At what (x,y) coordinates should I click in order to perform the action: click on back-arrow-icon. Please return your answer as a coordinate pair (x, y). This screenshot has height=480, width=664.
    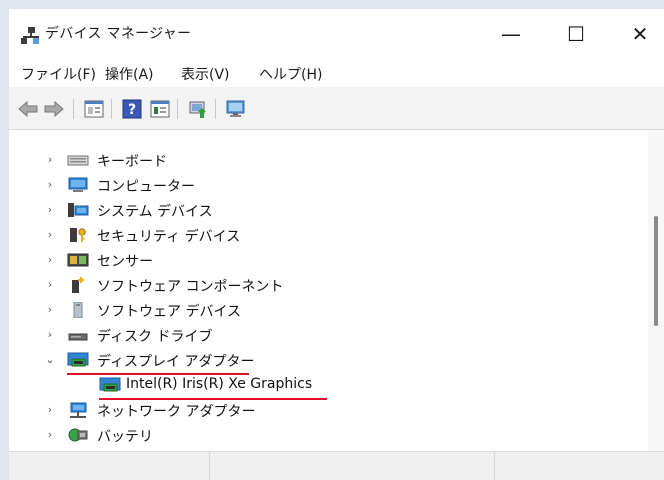
    Looking at the image, I should click on (28, 109).